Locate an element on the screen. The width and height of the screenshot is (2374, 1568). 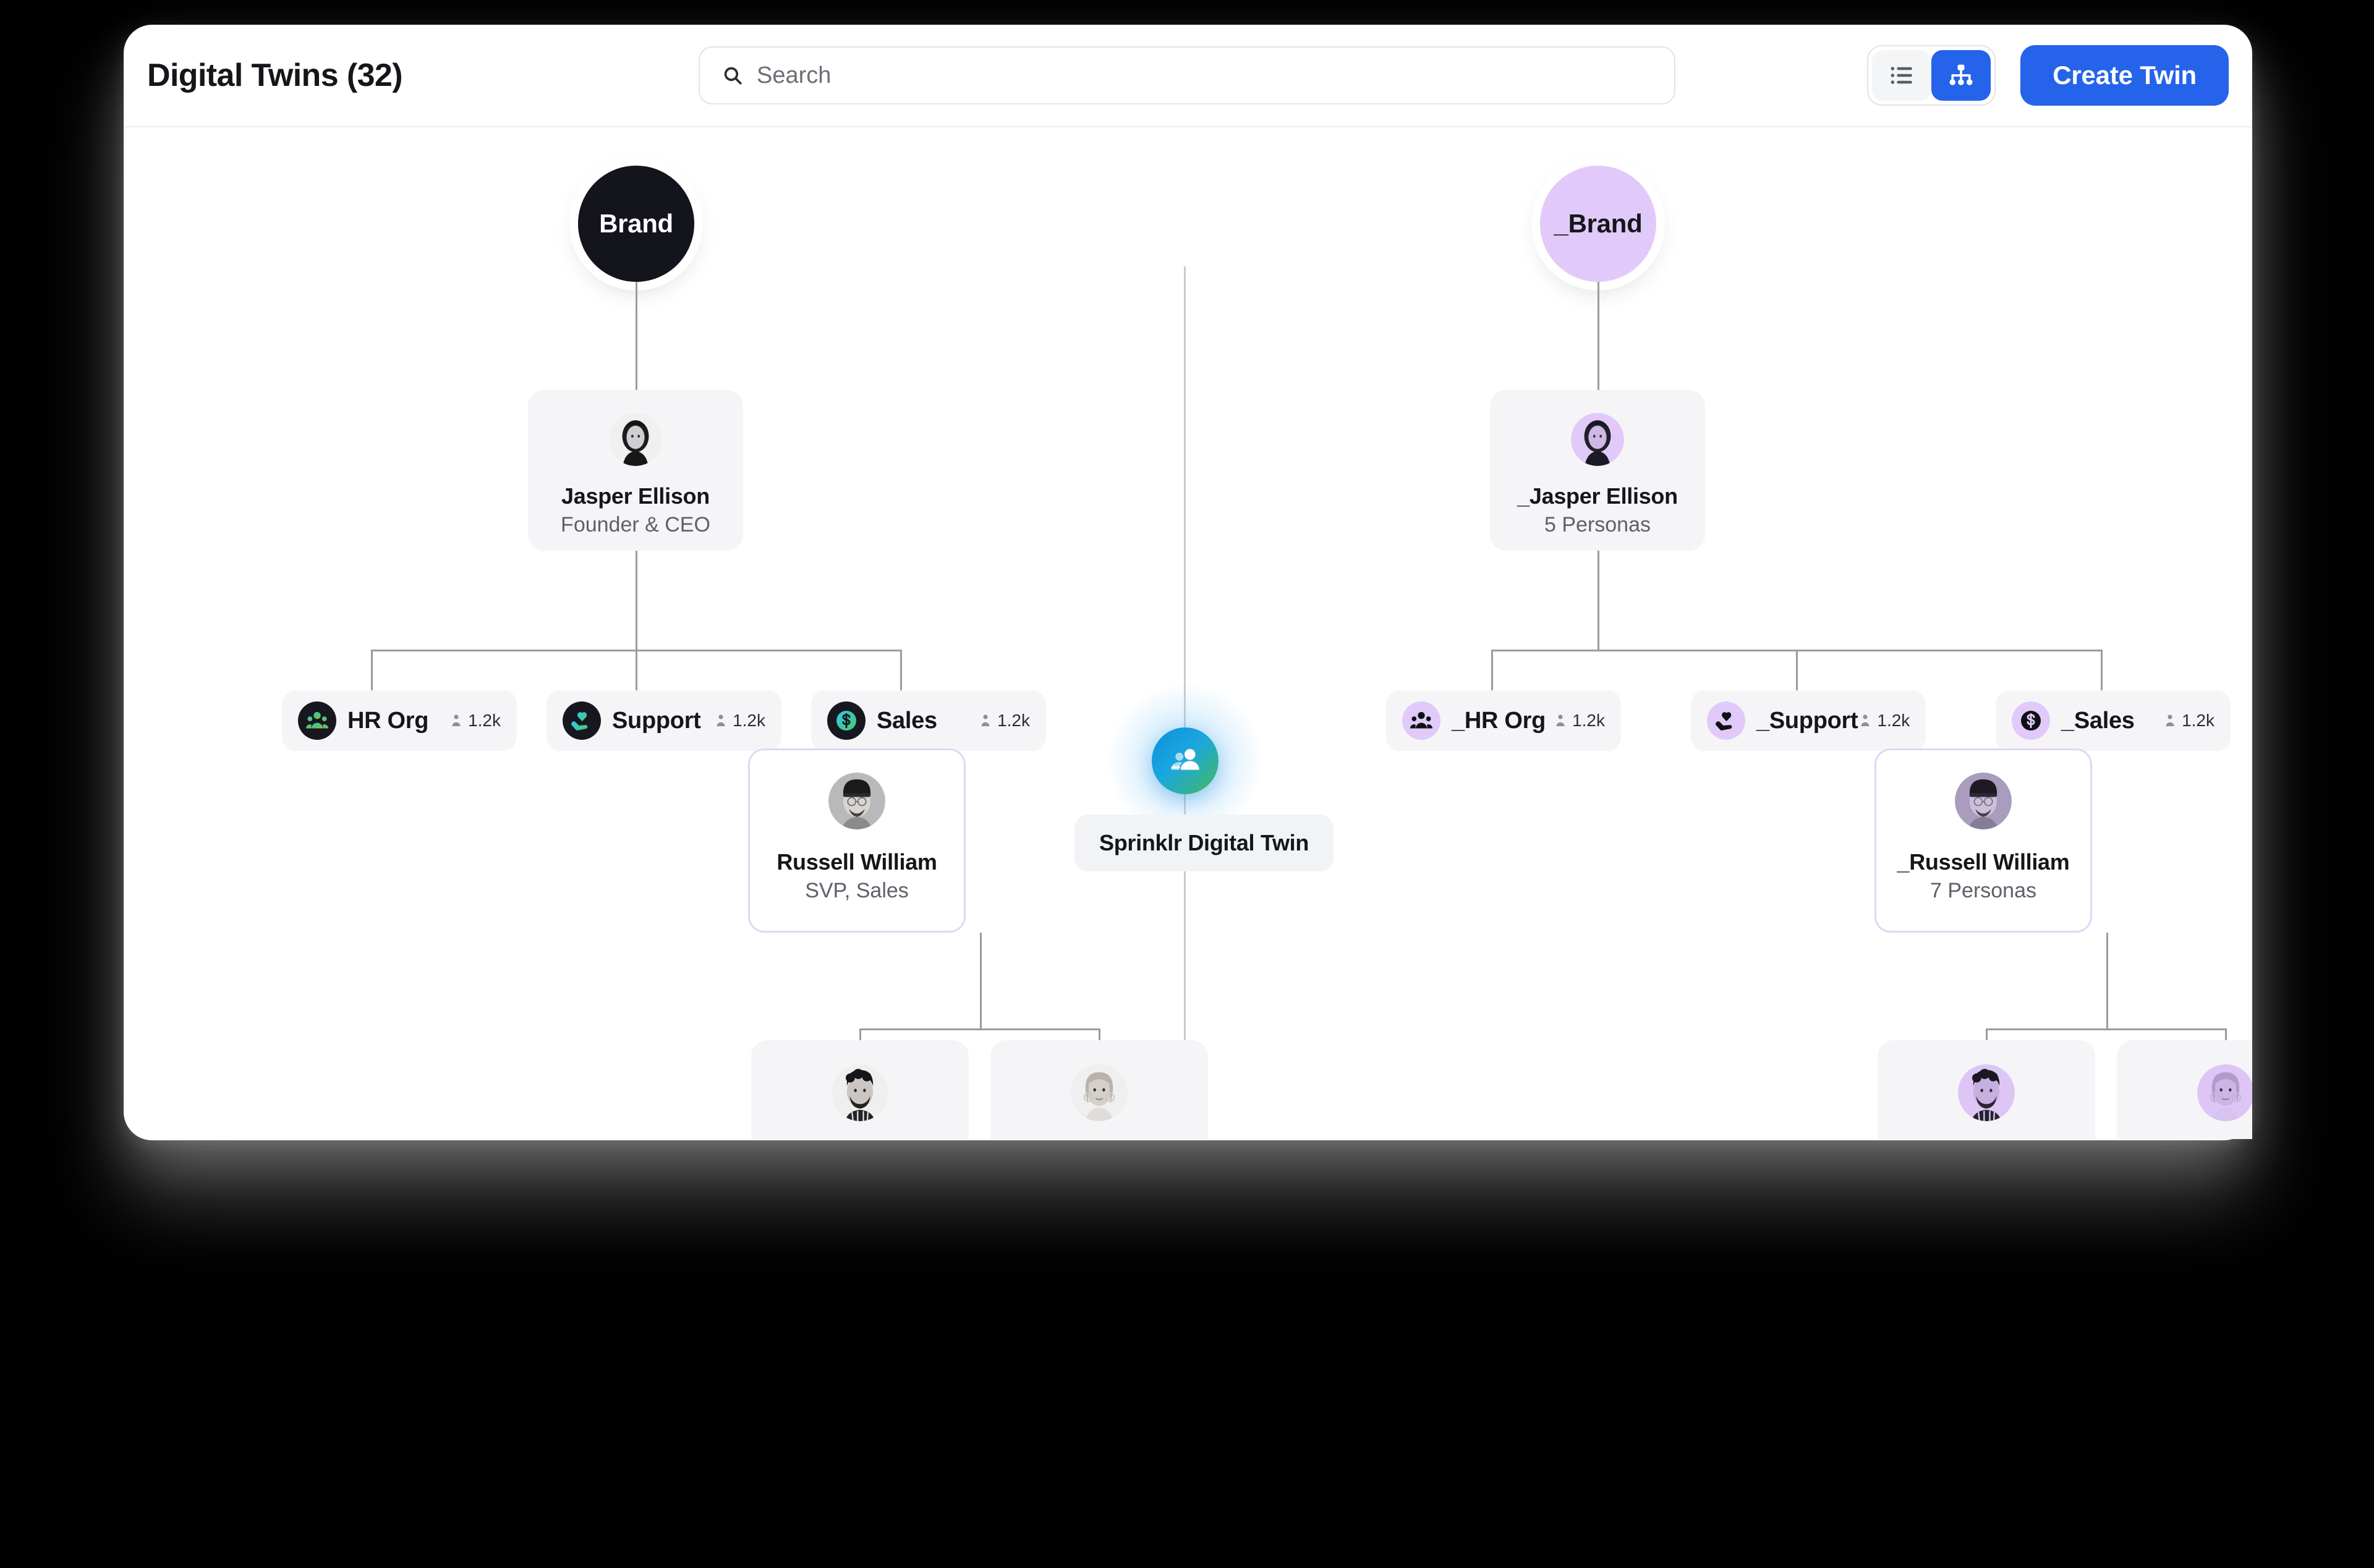
left-person-card-vp-rorie: Rorie Weeks VP, Sales is located at coordinates (1099, 1089).